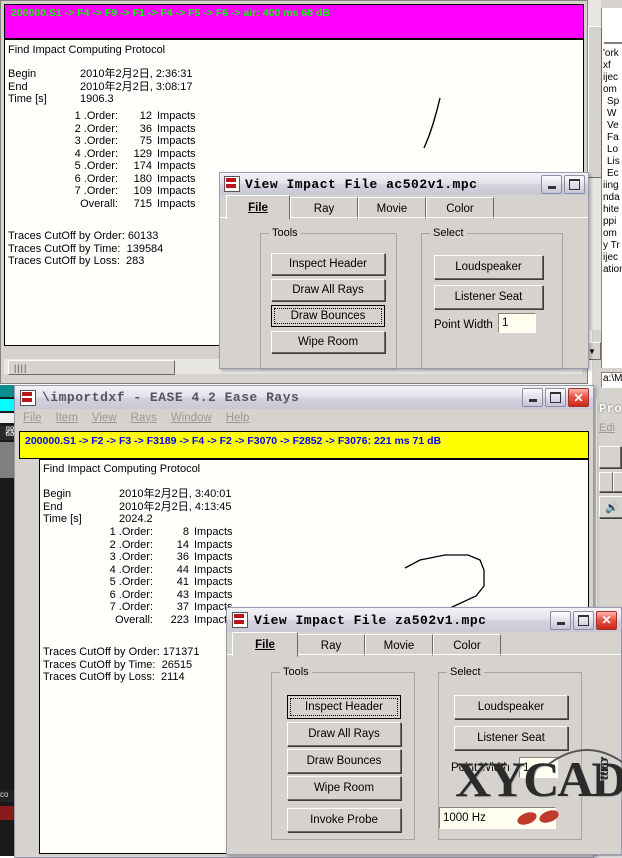  I want to click on menu-help: Help, so click(238, 418).